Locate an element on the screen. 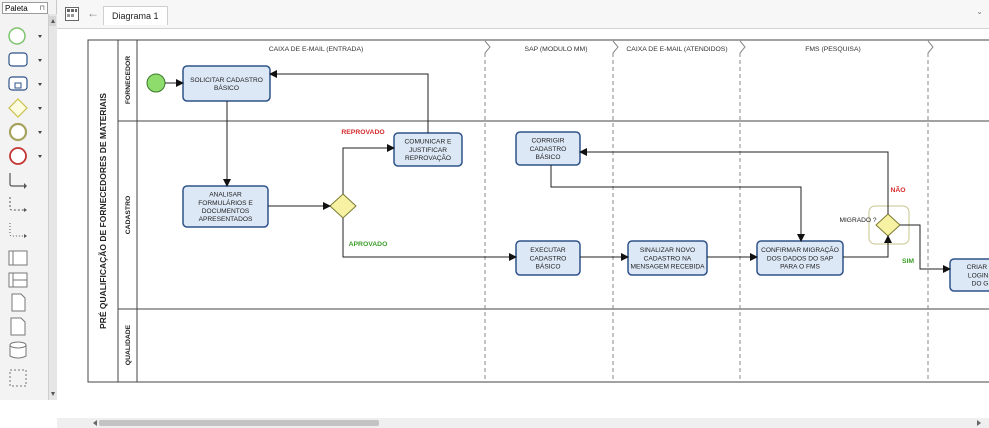 The image size is (989, 428). phase-label: CAIXA DE E-MAIL (ATENDIDOS) is located at coordinates (676, 49).